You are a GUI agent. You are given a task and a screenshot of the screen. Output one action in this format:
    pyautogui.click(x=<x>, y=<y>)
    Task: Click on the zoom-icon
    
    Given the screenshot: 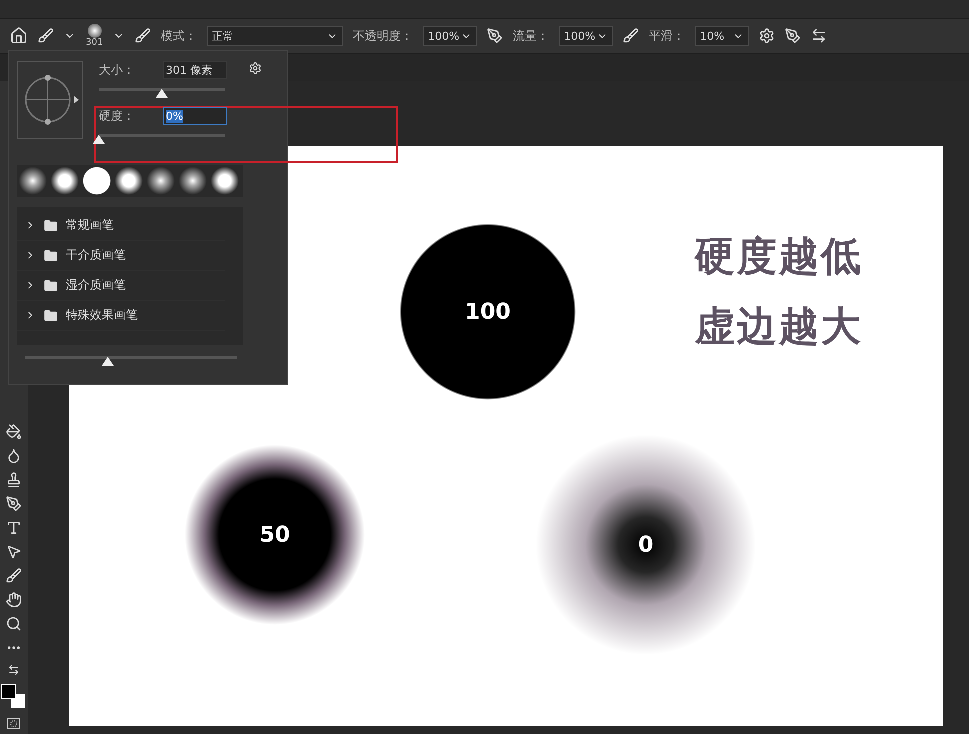 What is the action you would take?
    pyautogui.click(x=14, y=624)
    